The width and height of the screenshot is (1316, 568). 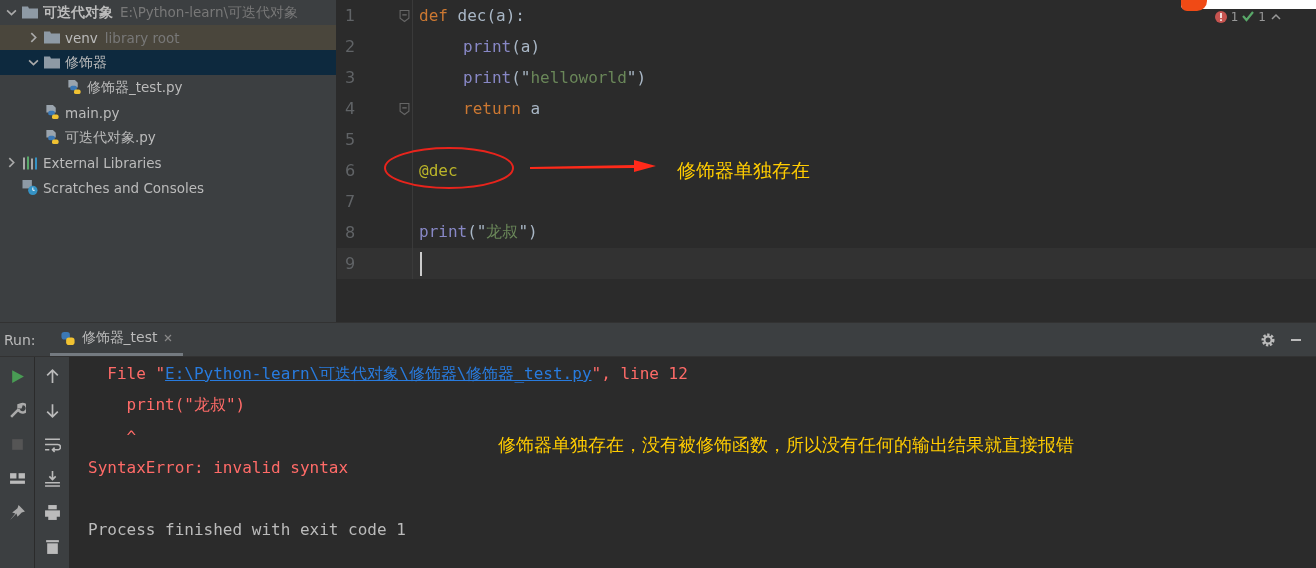 What do you see at coordinates (17, 478) in the screenshot?
I see `layout-icon` at bounding box center [17, 478].